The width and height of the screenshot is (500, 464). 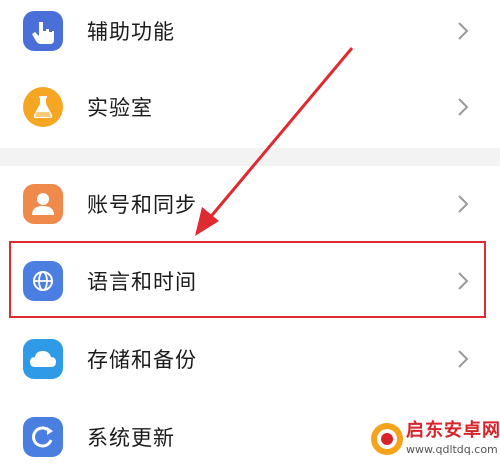 What do you see at coordinates (250, 157) in the screenshot?
I see `section-divider` at bounding box center [250, 157].